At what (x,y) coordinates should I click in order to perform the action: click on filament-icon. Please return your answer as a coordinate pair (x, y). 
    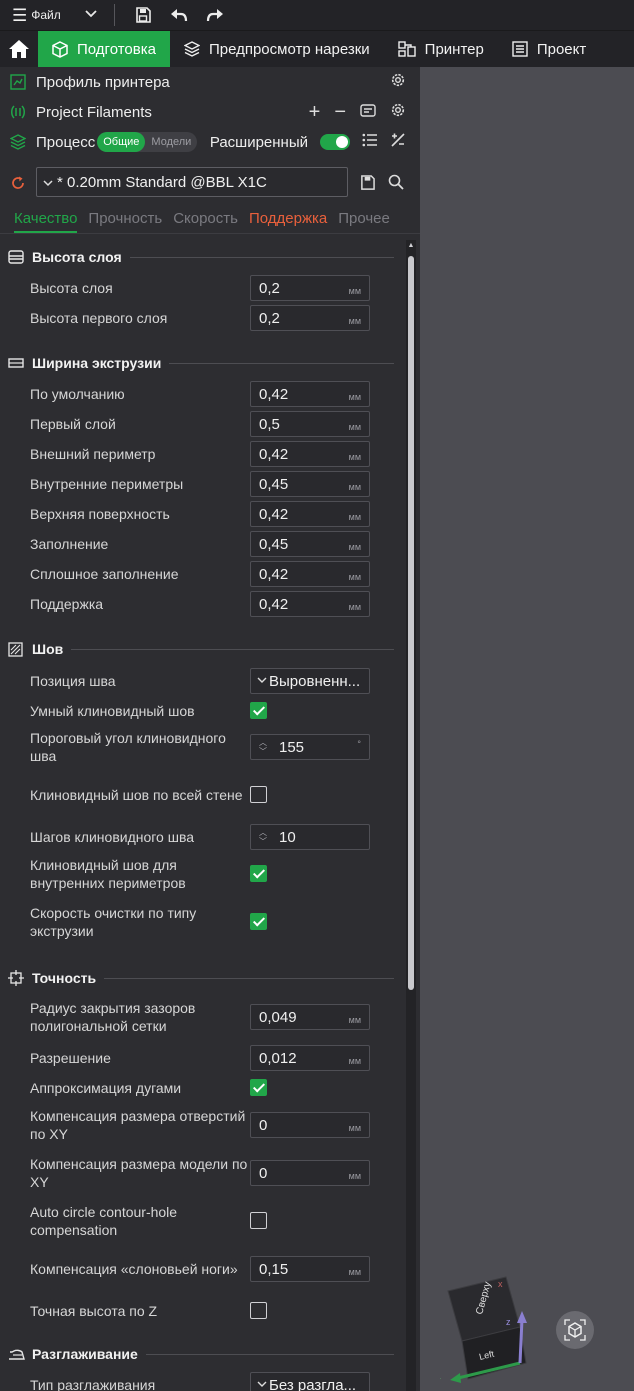
    Looking at the image, I should click on (18, 112).